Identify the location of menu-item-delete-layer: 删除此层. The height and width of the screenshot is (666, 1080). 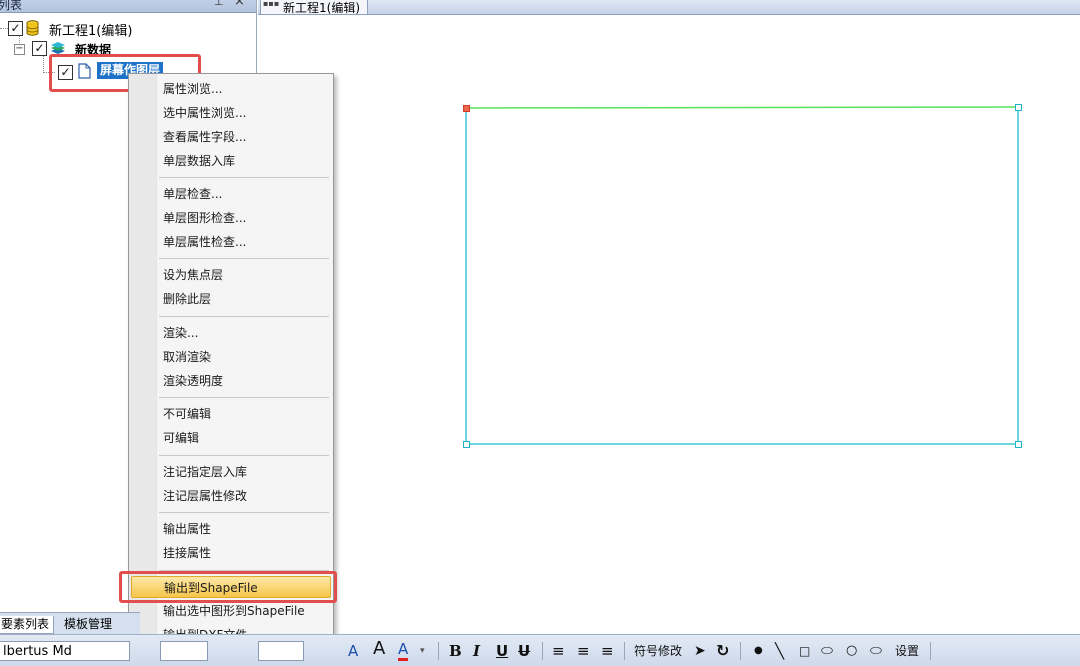
(231, 299).